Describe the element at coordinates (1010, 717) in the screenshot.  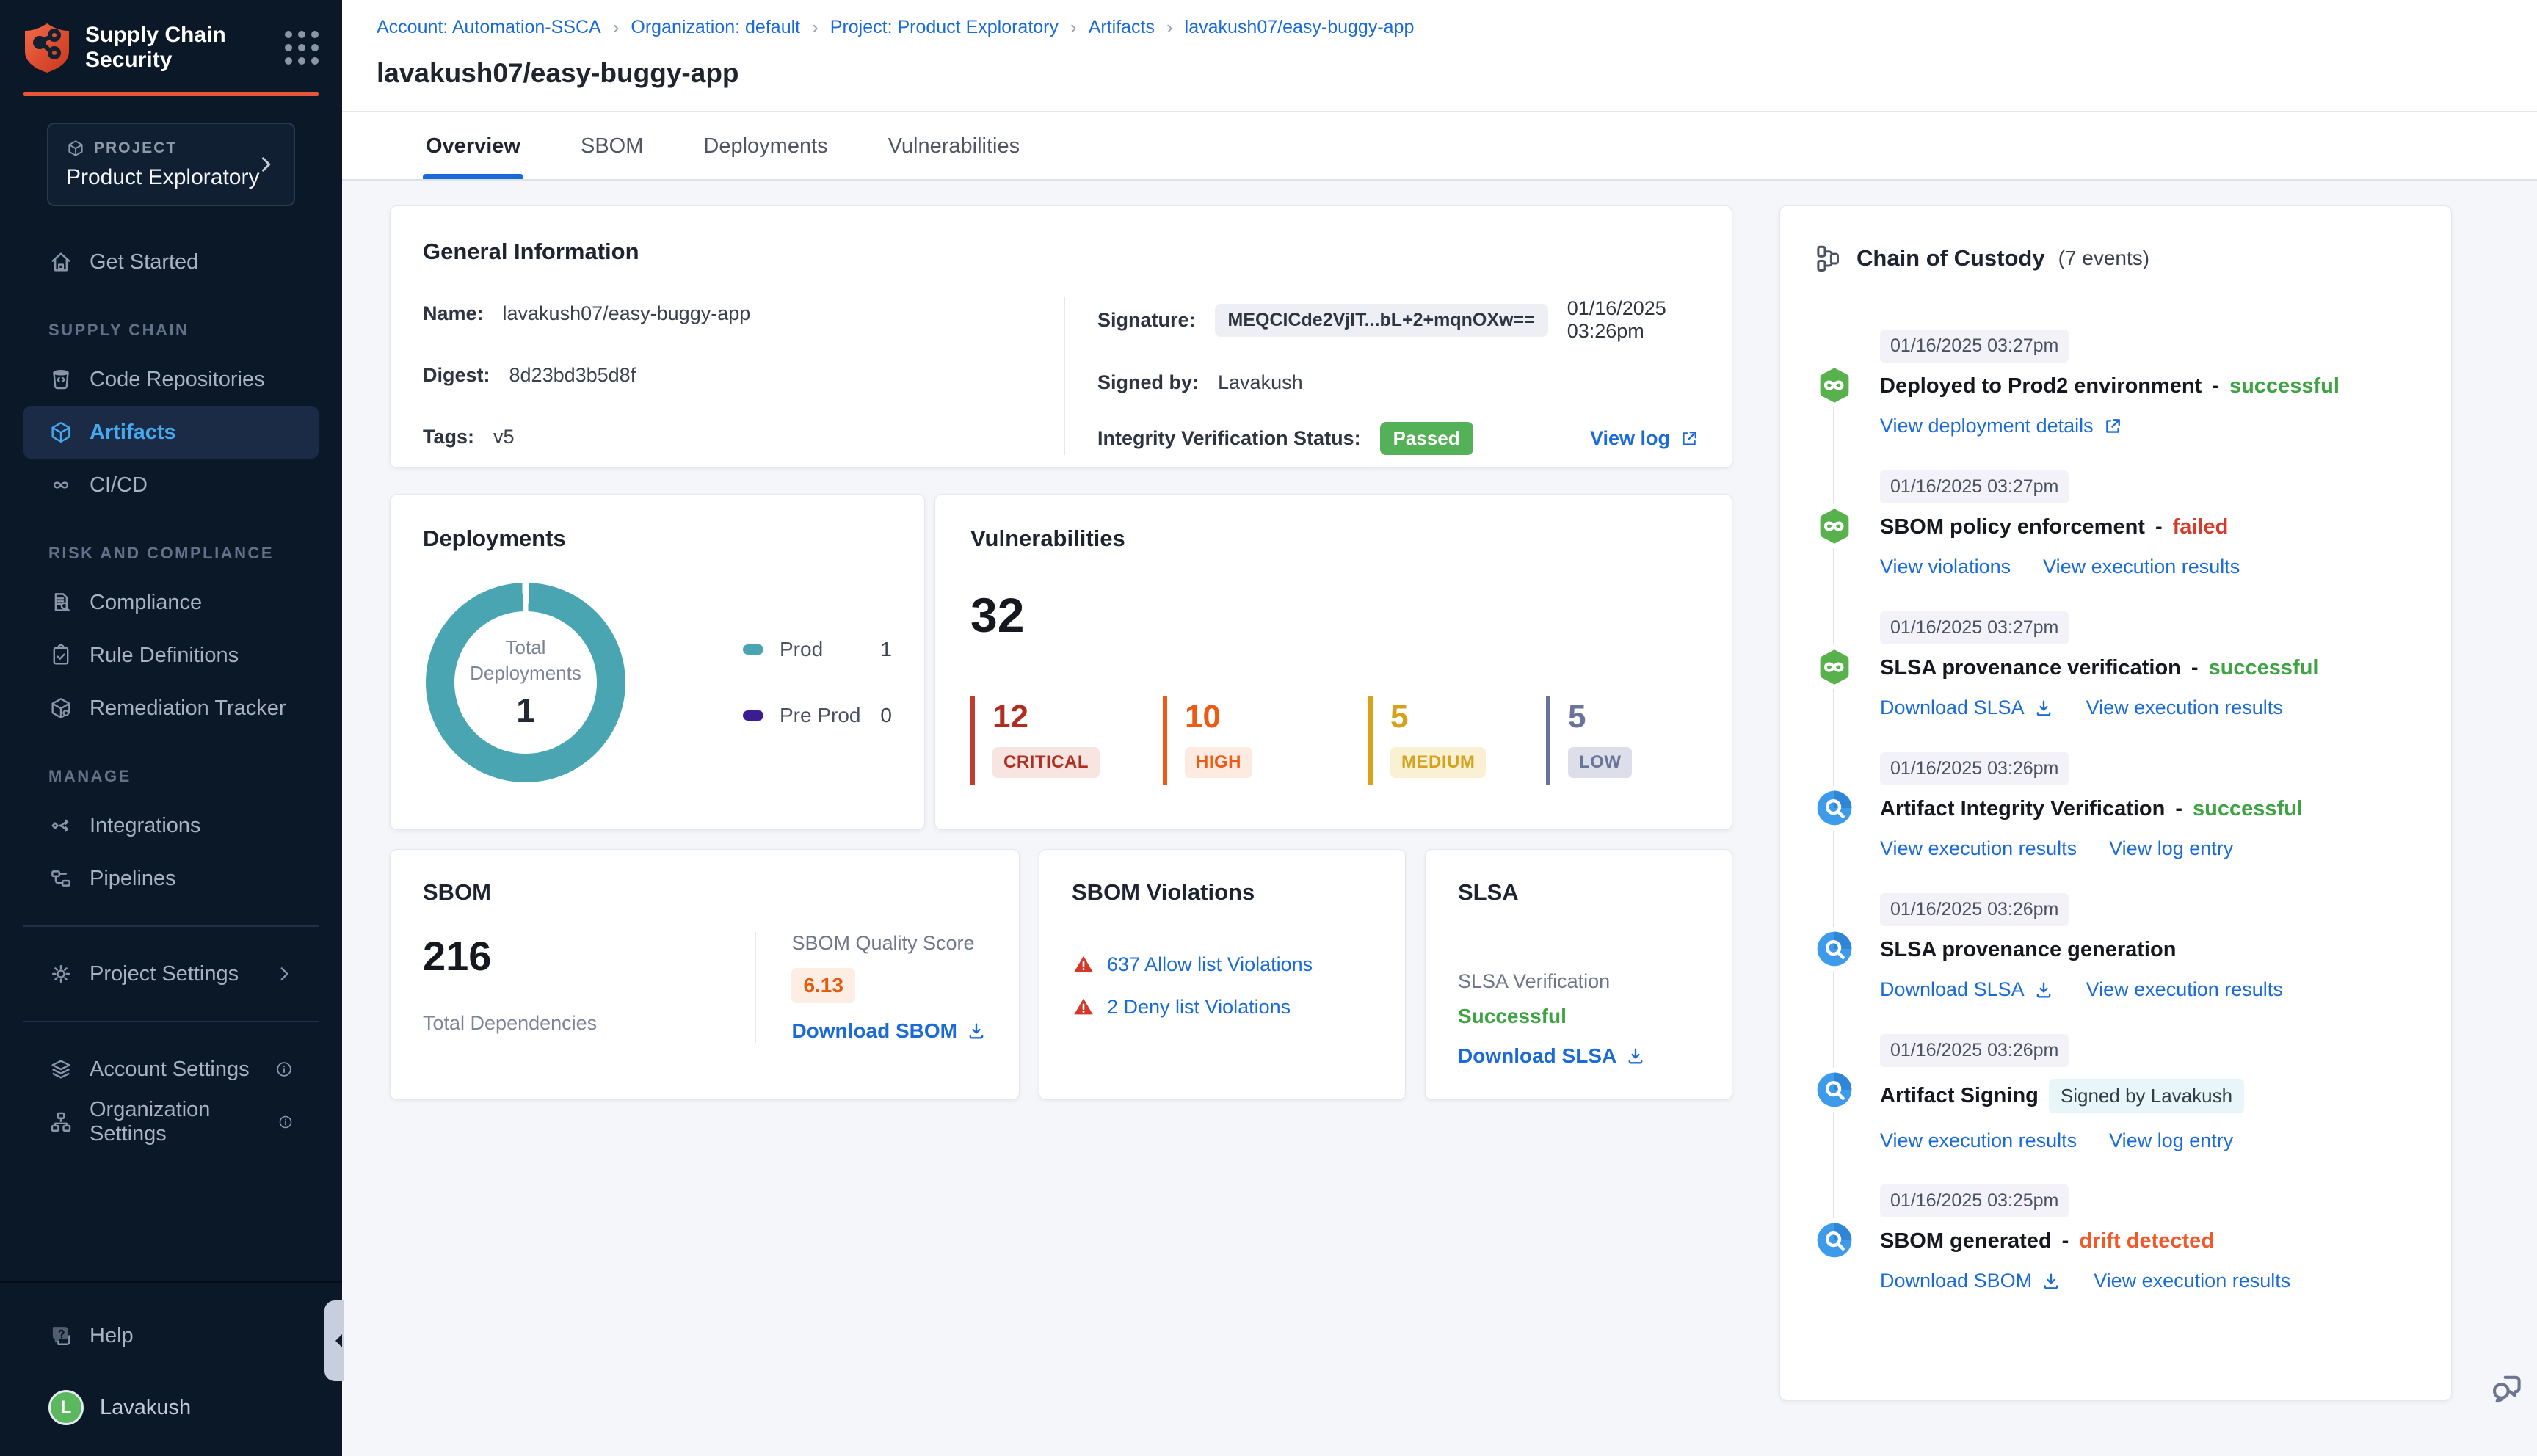
I see `severity-count: 12` at that location.